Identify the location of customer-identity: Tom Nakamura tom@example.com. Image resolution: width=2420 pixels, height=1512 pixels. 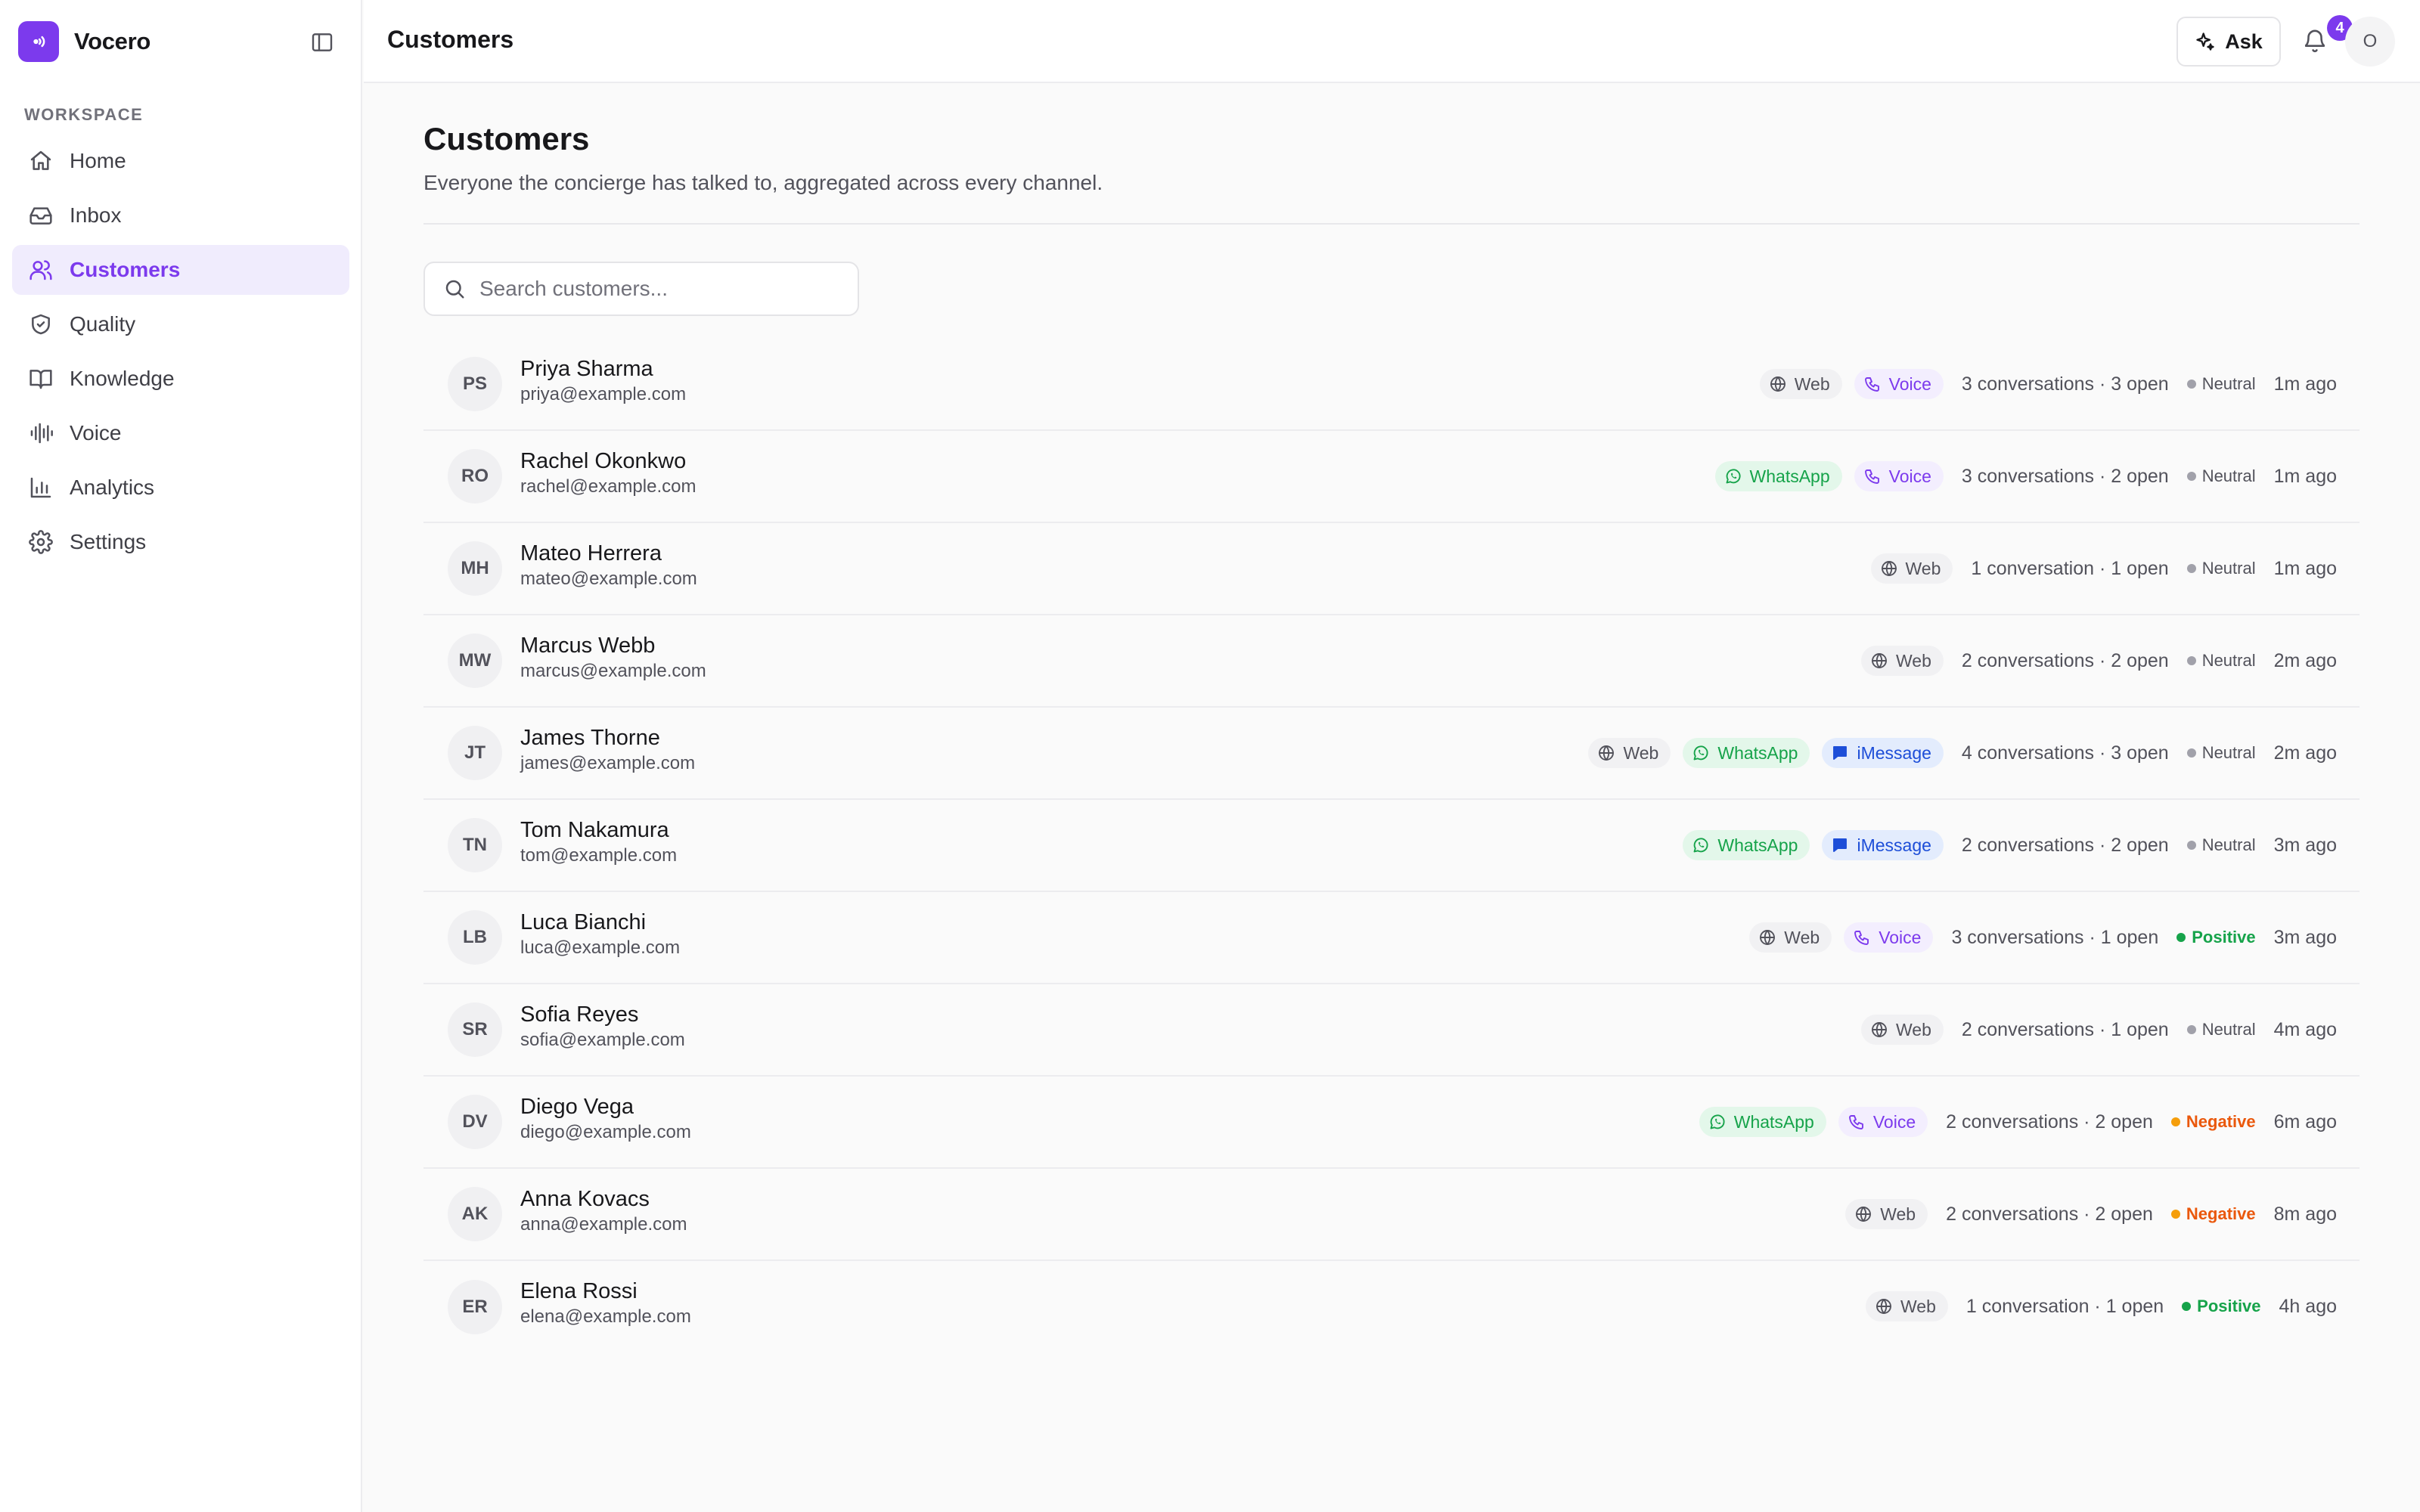
(598, 842).